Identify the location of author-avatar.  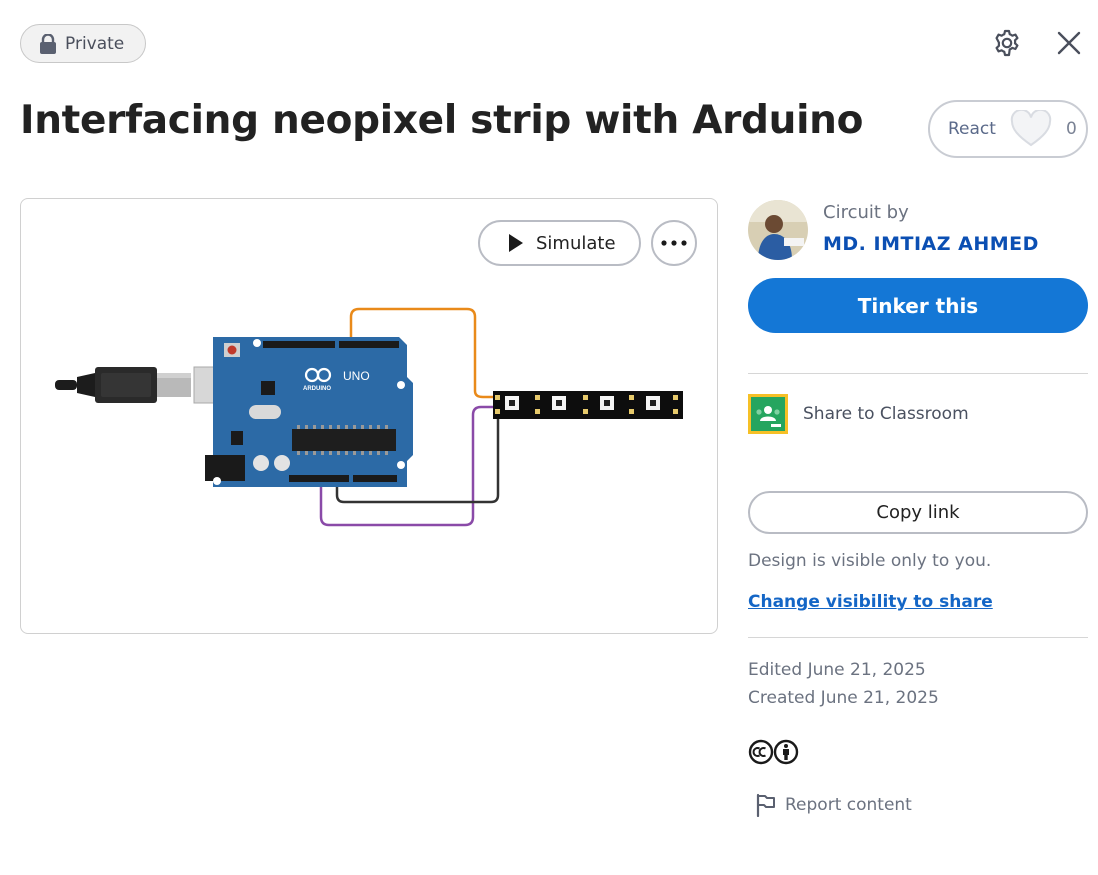
(778, 230).